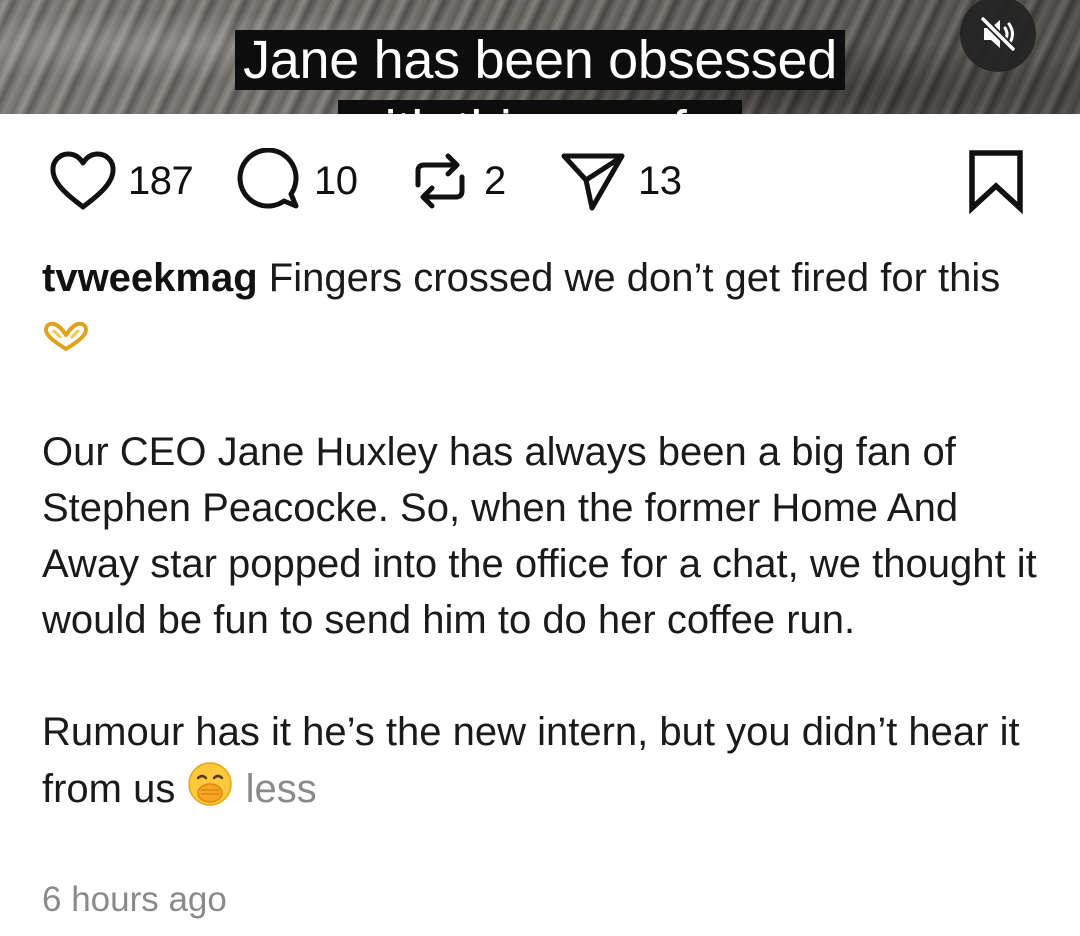  I want to click on show-less-link: less, so click(281, 789).